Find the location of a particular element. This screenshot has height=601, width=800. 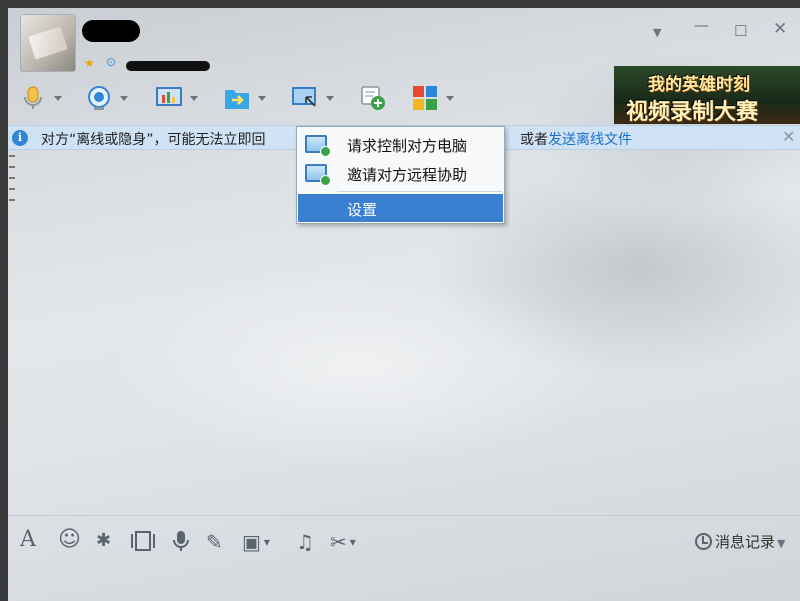

remote-assist-icon is located at coordinates (318, 175).